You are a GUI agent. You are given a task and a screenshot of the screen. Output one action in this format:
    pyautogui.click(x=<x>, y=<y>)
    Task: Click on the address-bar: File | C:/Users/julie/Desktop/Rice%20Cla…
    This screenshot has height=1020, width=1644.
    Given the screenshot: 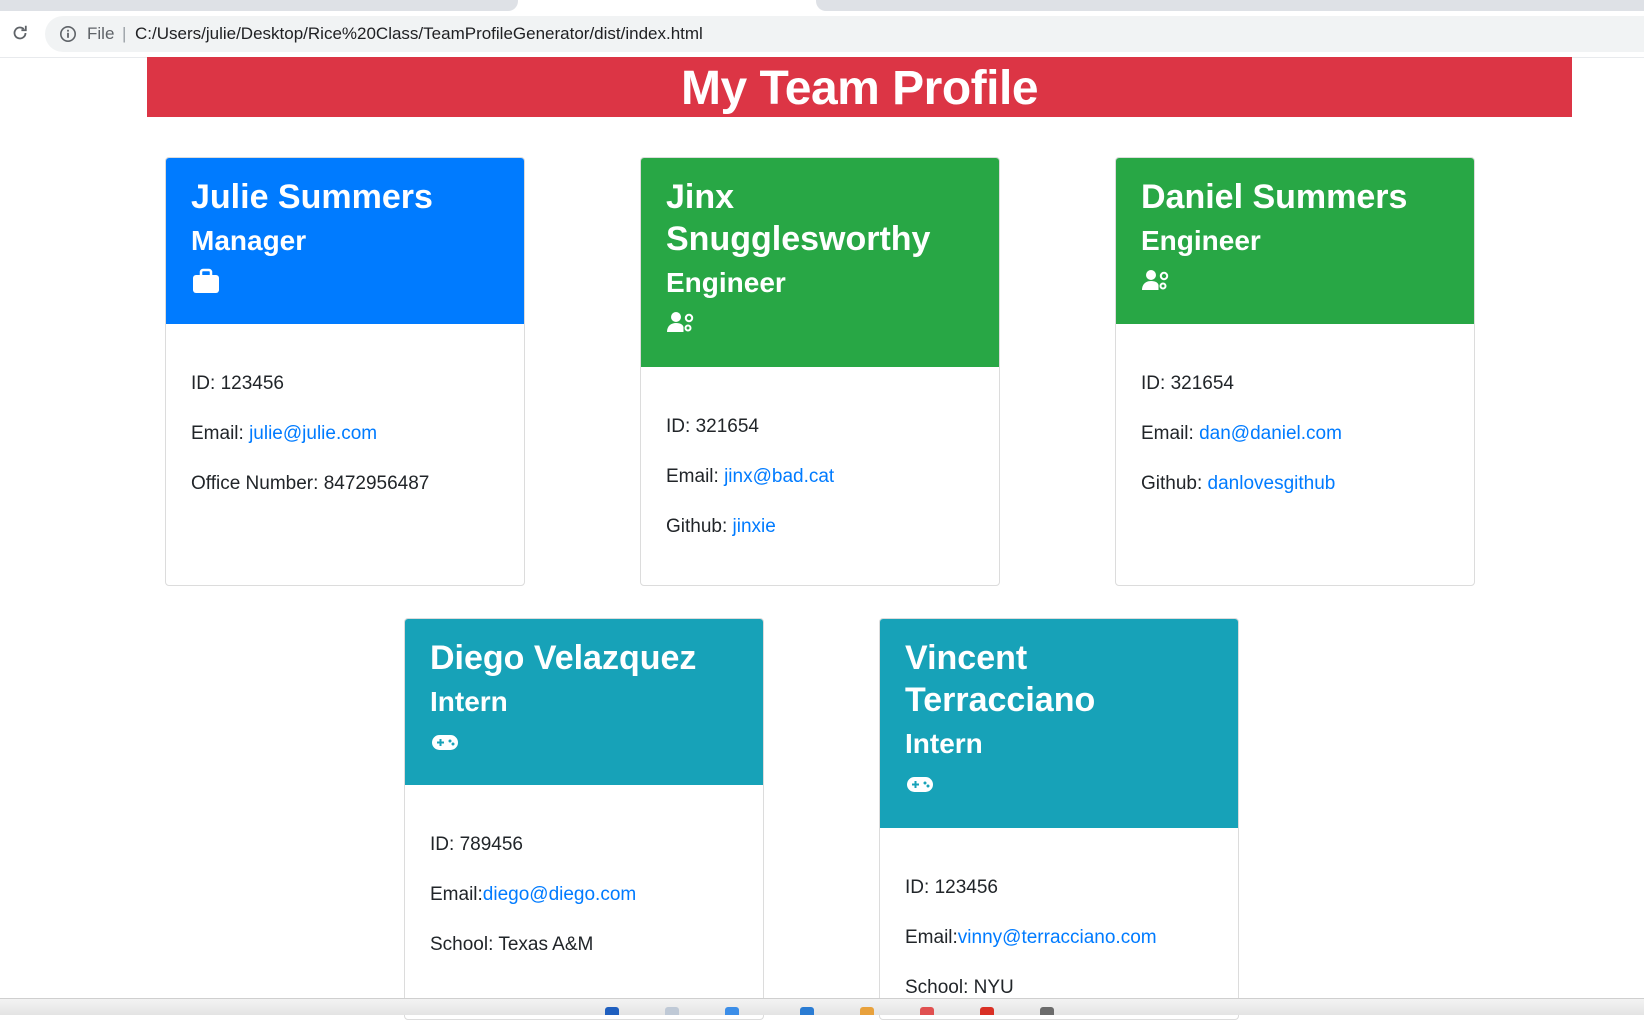 What is the action you would take?
    pyautogui.click(x=844, y=34)
    